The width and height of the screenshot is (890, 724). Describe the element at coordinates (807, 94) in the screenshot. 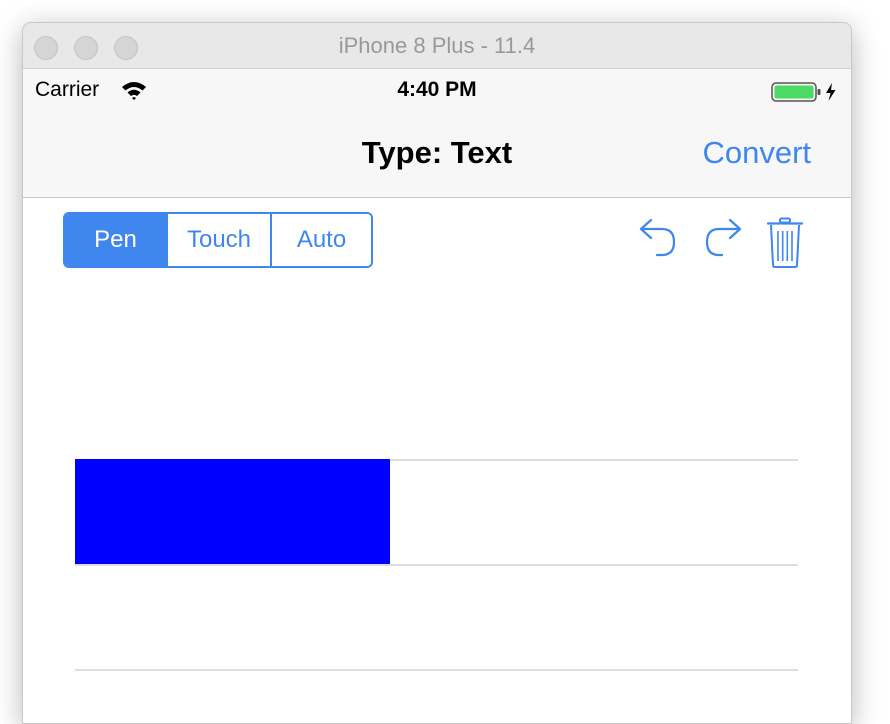

I see `battery-icon` at that location.